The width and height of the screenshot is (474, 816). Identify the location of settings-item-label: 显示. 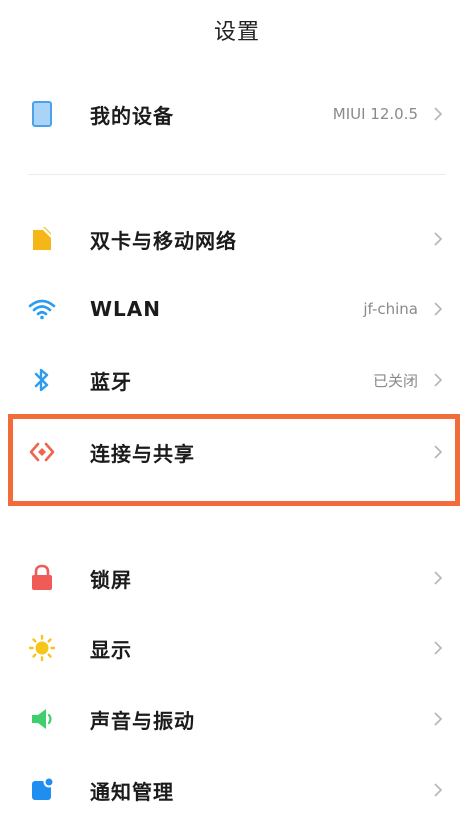
(111, 649).